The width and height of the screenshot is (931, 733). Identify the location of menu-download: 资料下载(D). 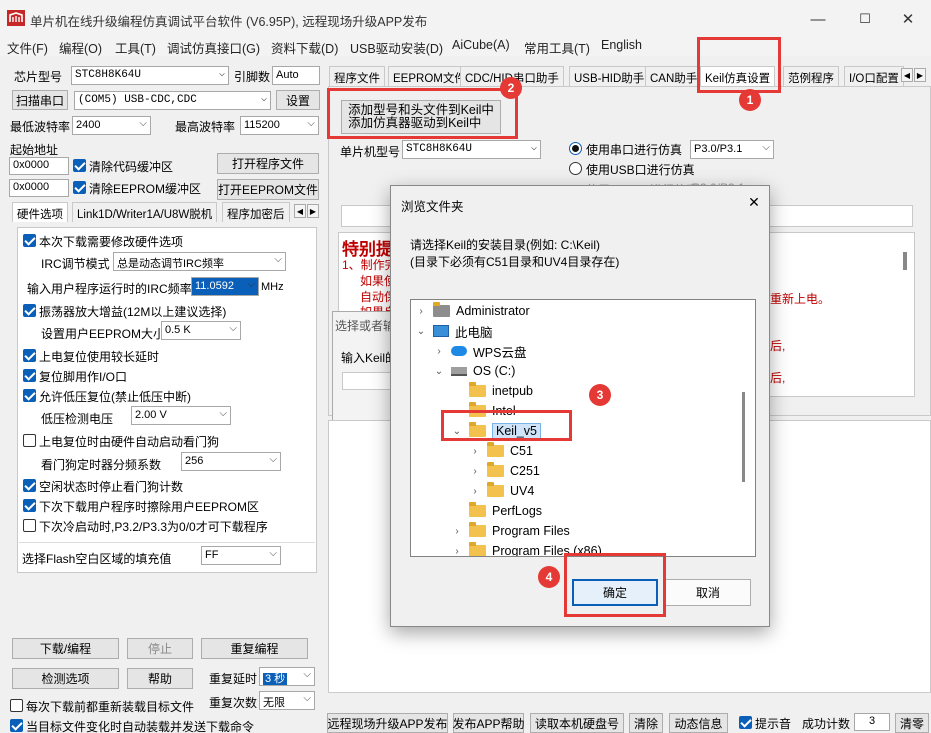
(304, 47).